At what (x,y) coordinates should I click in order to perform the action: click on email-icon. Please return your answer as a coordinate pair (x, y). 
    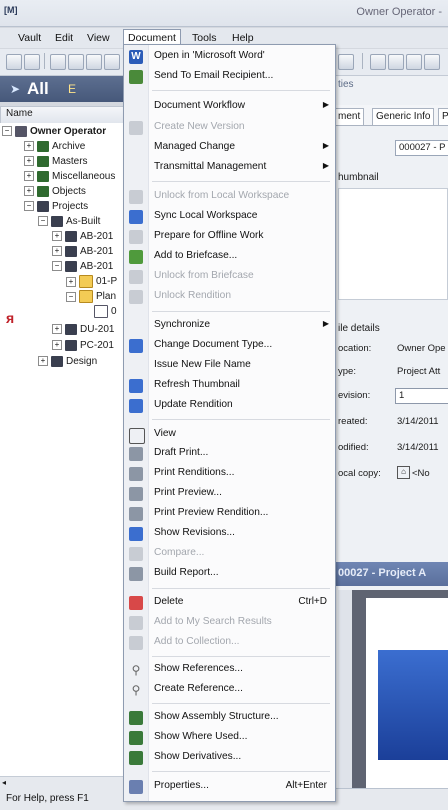
    Looking at the image, I should click on (136, 77).